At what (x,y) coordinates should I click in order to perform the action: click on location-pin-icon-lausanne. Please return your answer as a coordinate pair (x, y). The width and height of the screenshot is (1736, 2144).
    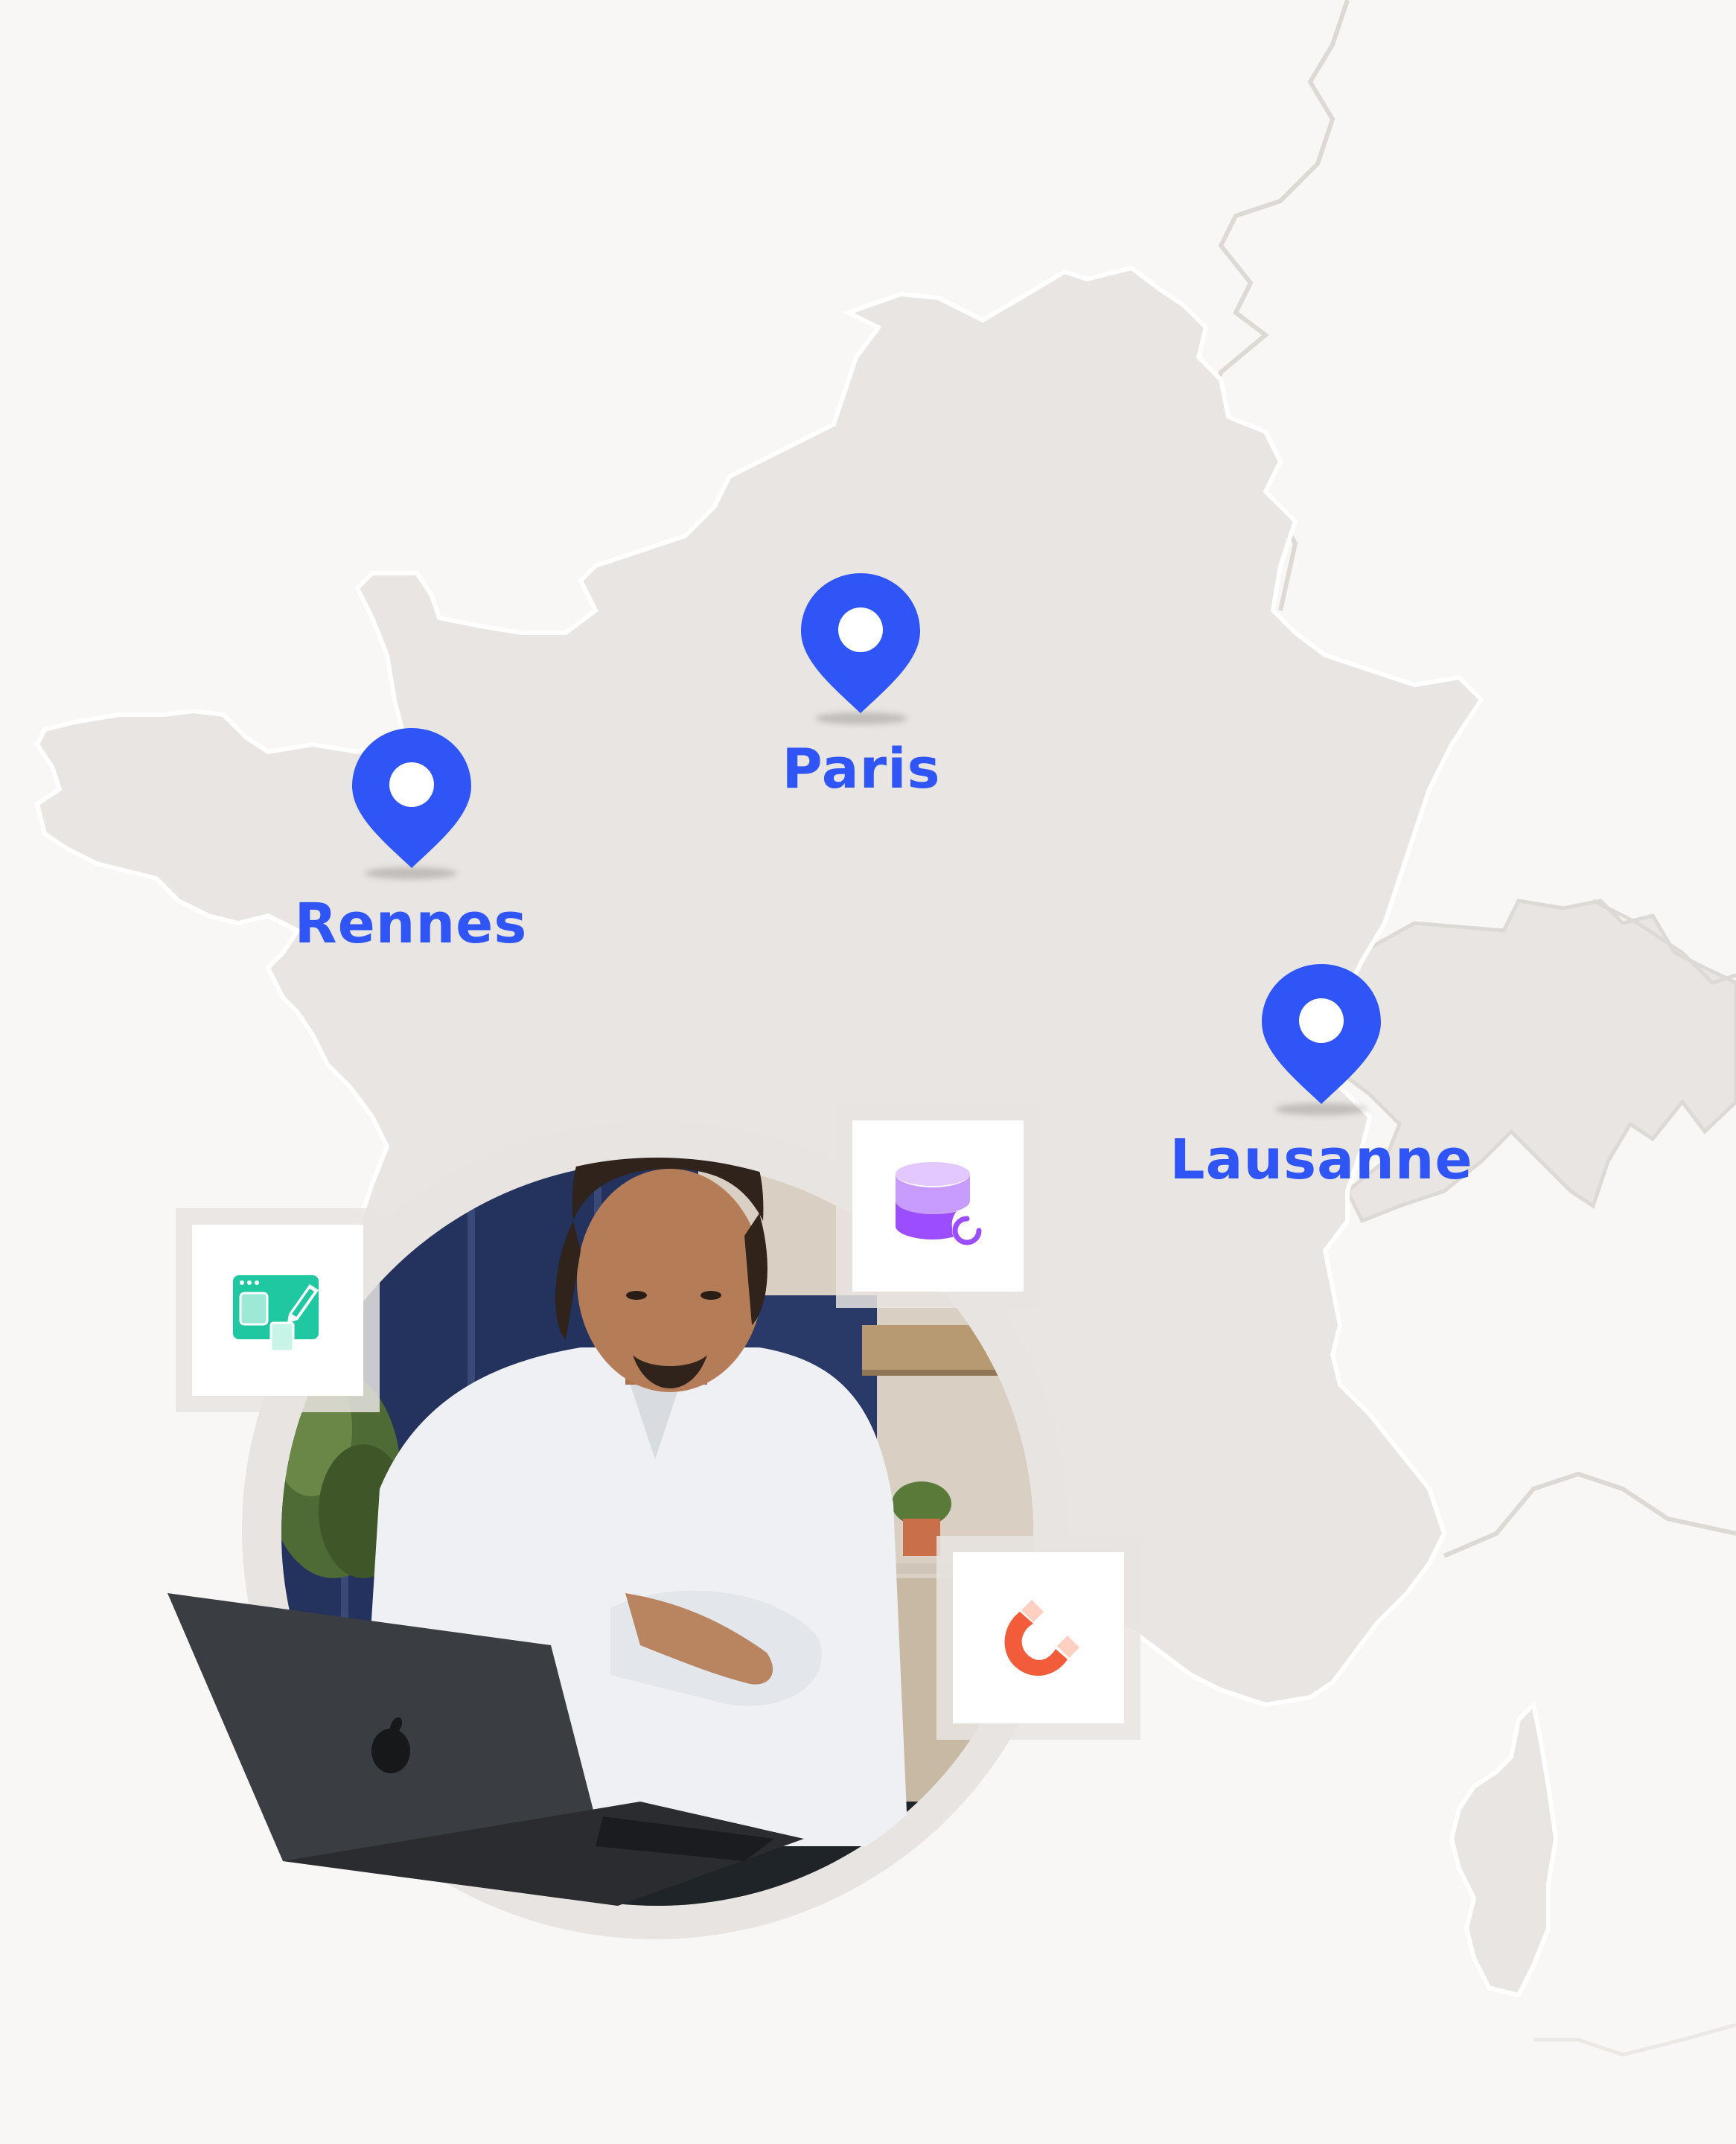
    Looking at the image, I should click on (1321, 1038).